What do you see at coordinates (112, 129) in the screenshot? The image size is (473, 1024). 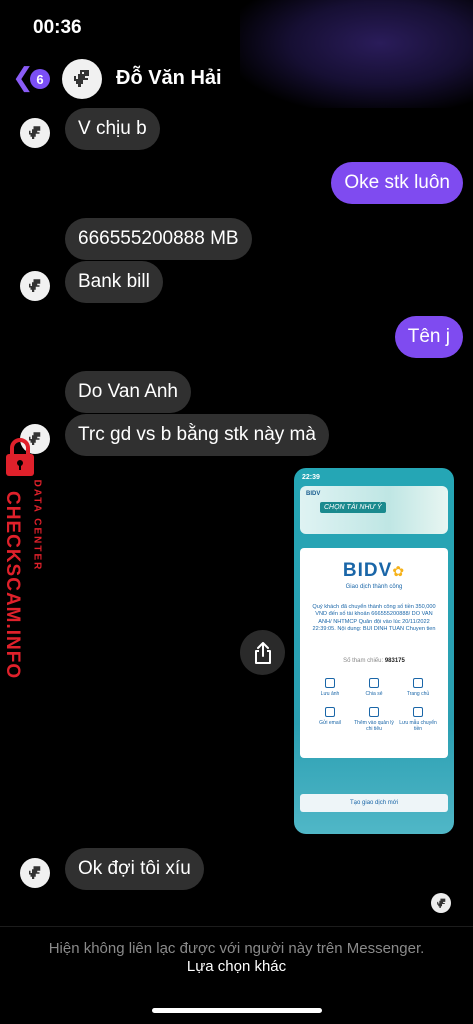 I see `message-bubble: V chịu b` at bounding box center [112, 129].